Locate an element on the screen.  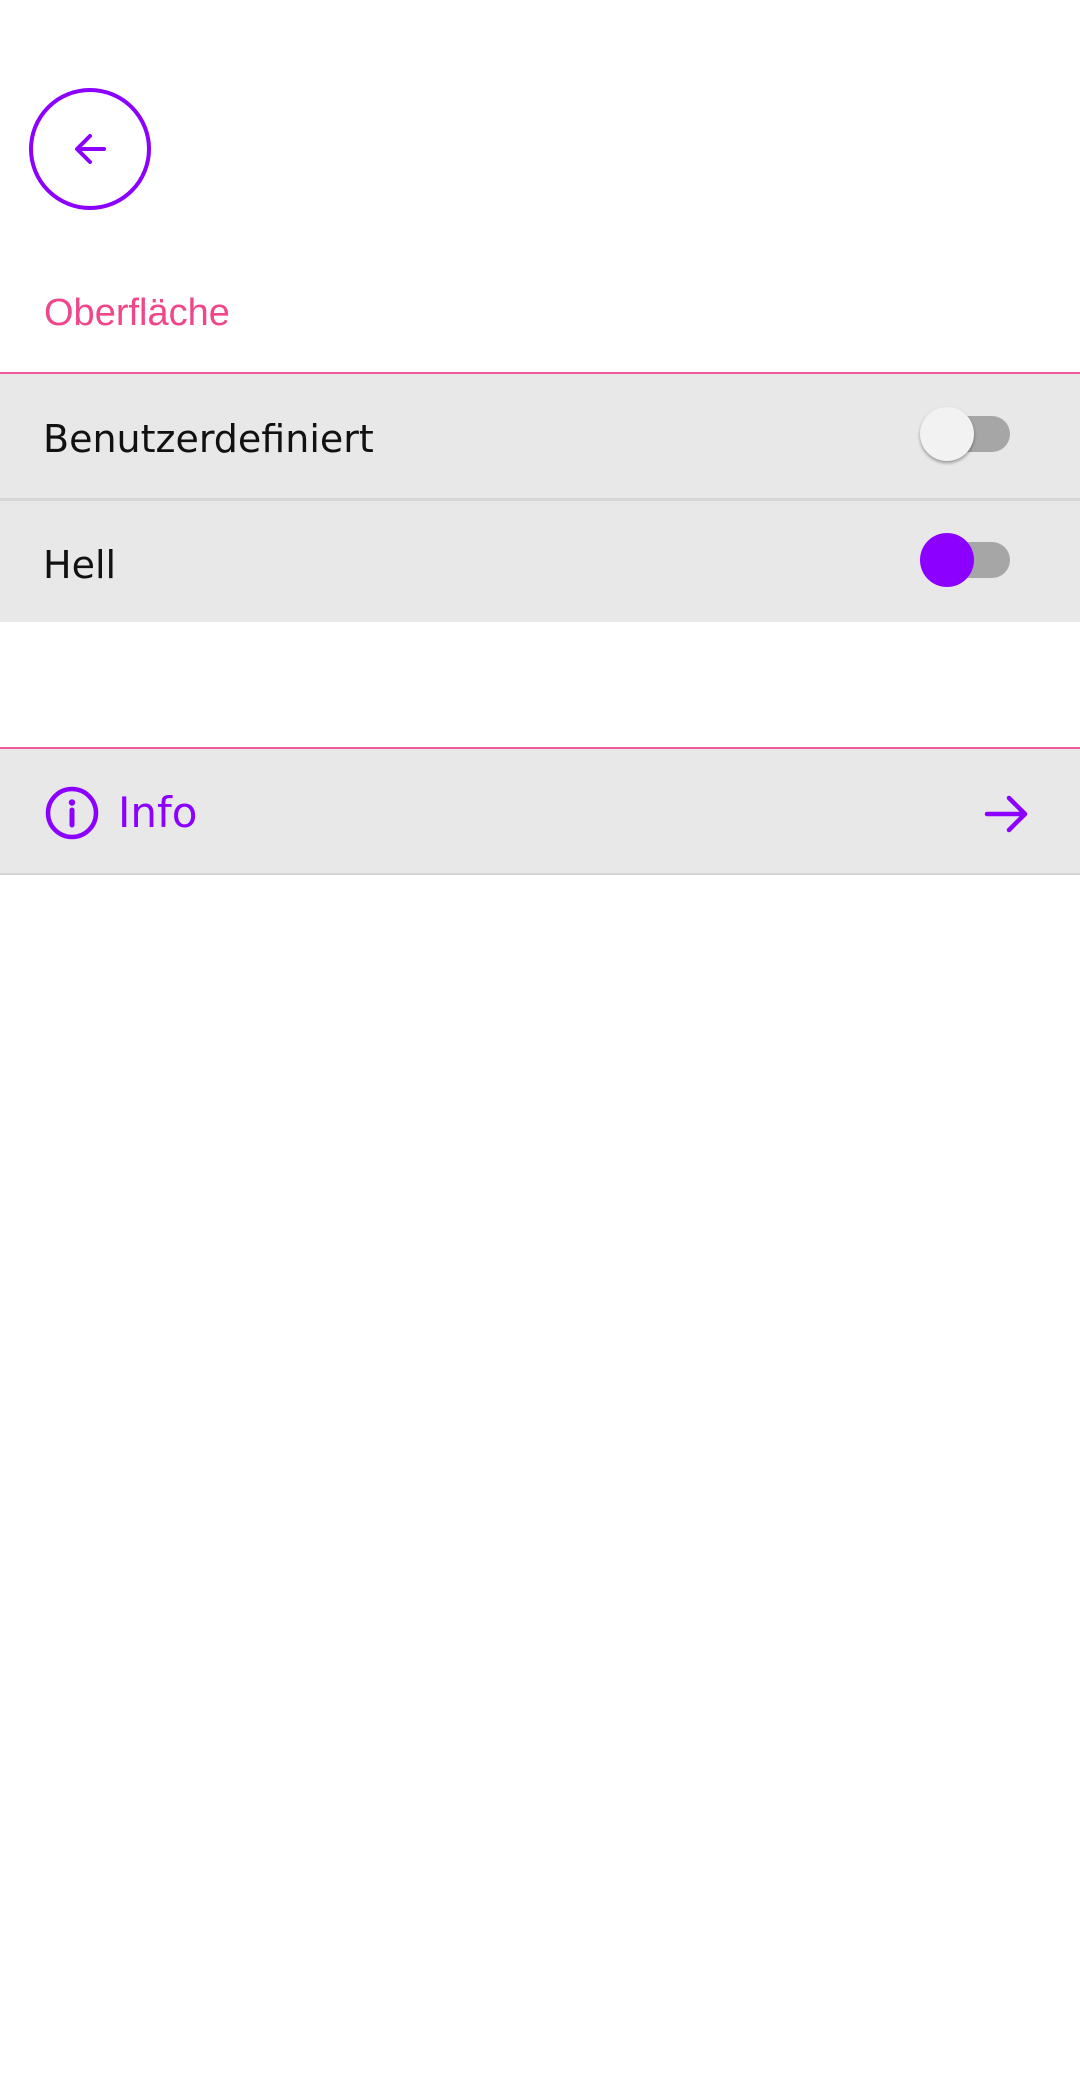
info-label: Info is located at coordinates (158, 813).